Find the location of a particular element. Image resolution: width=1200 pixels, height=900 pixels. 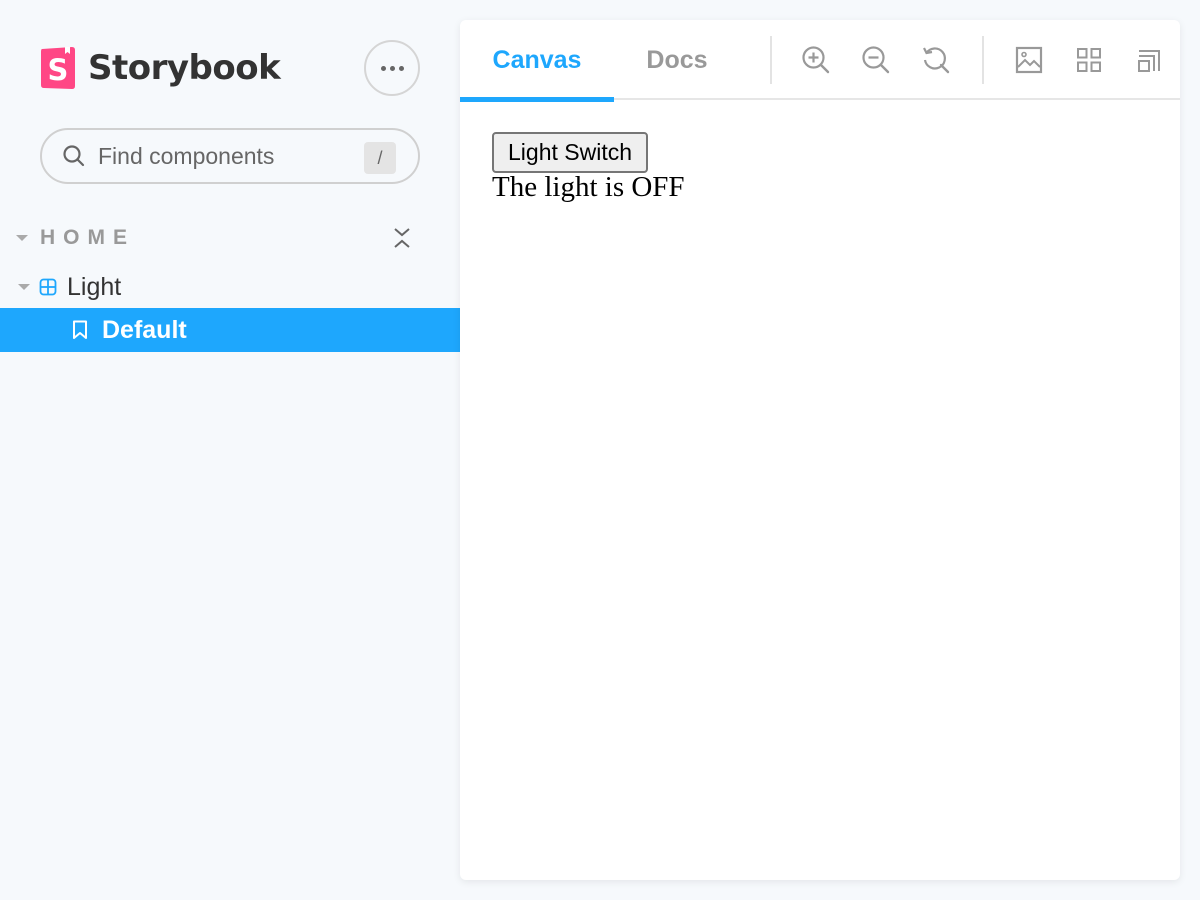

zoom-in-button is located at coordinates (816, 60).